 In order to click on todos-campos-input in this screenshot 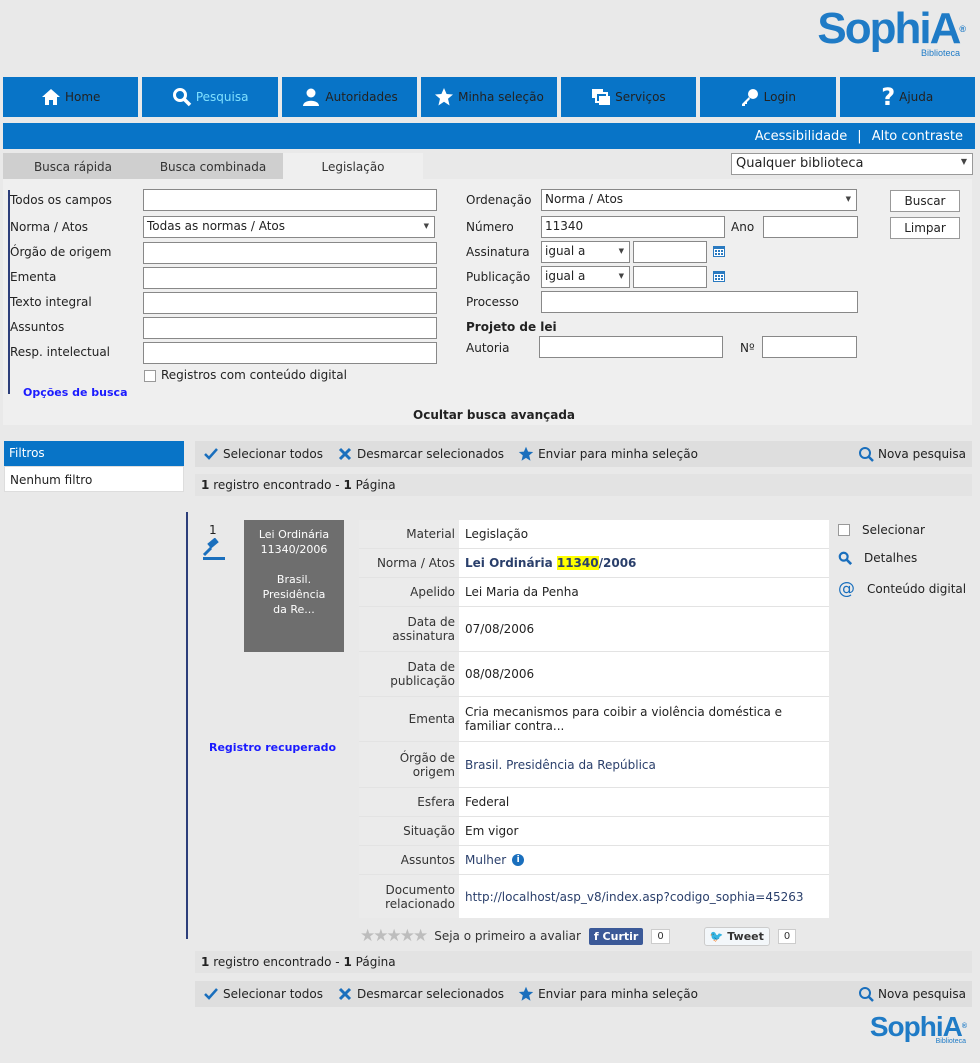, I will do `click(290, 200)`.